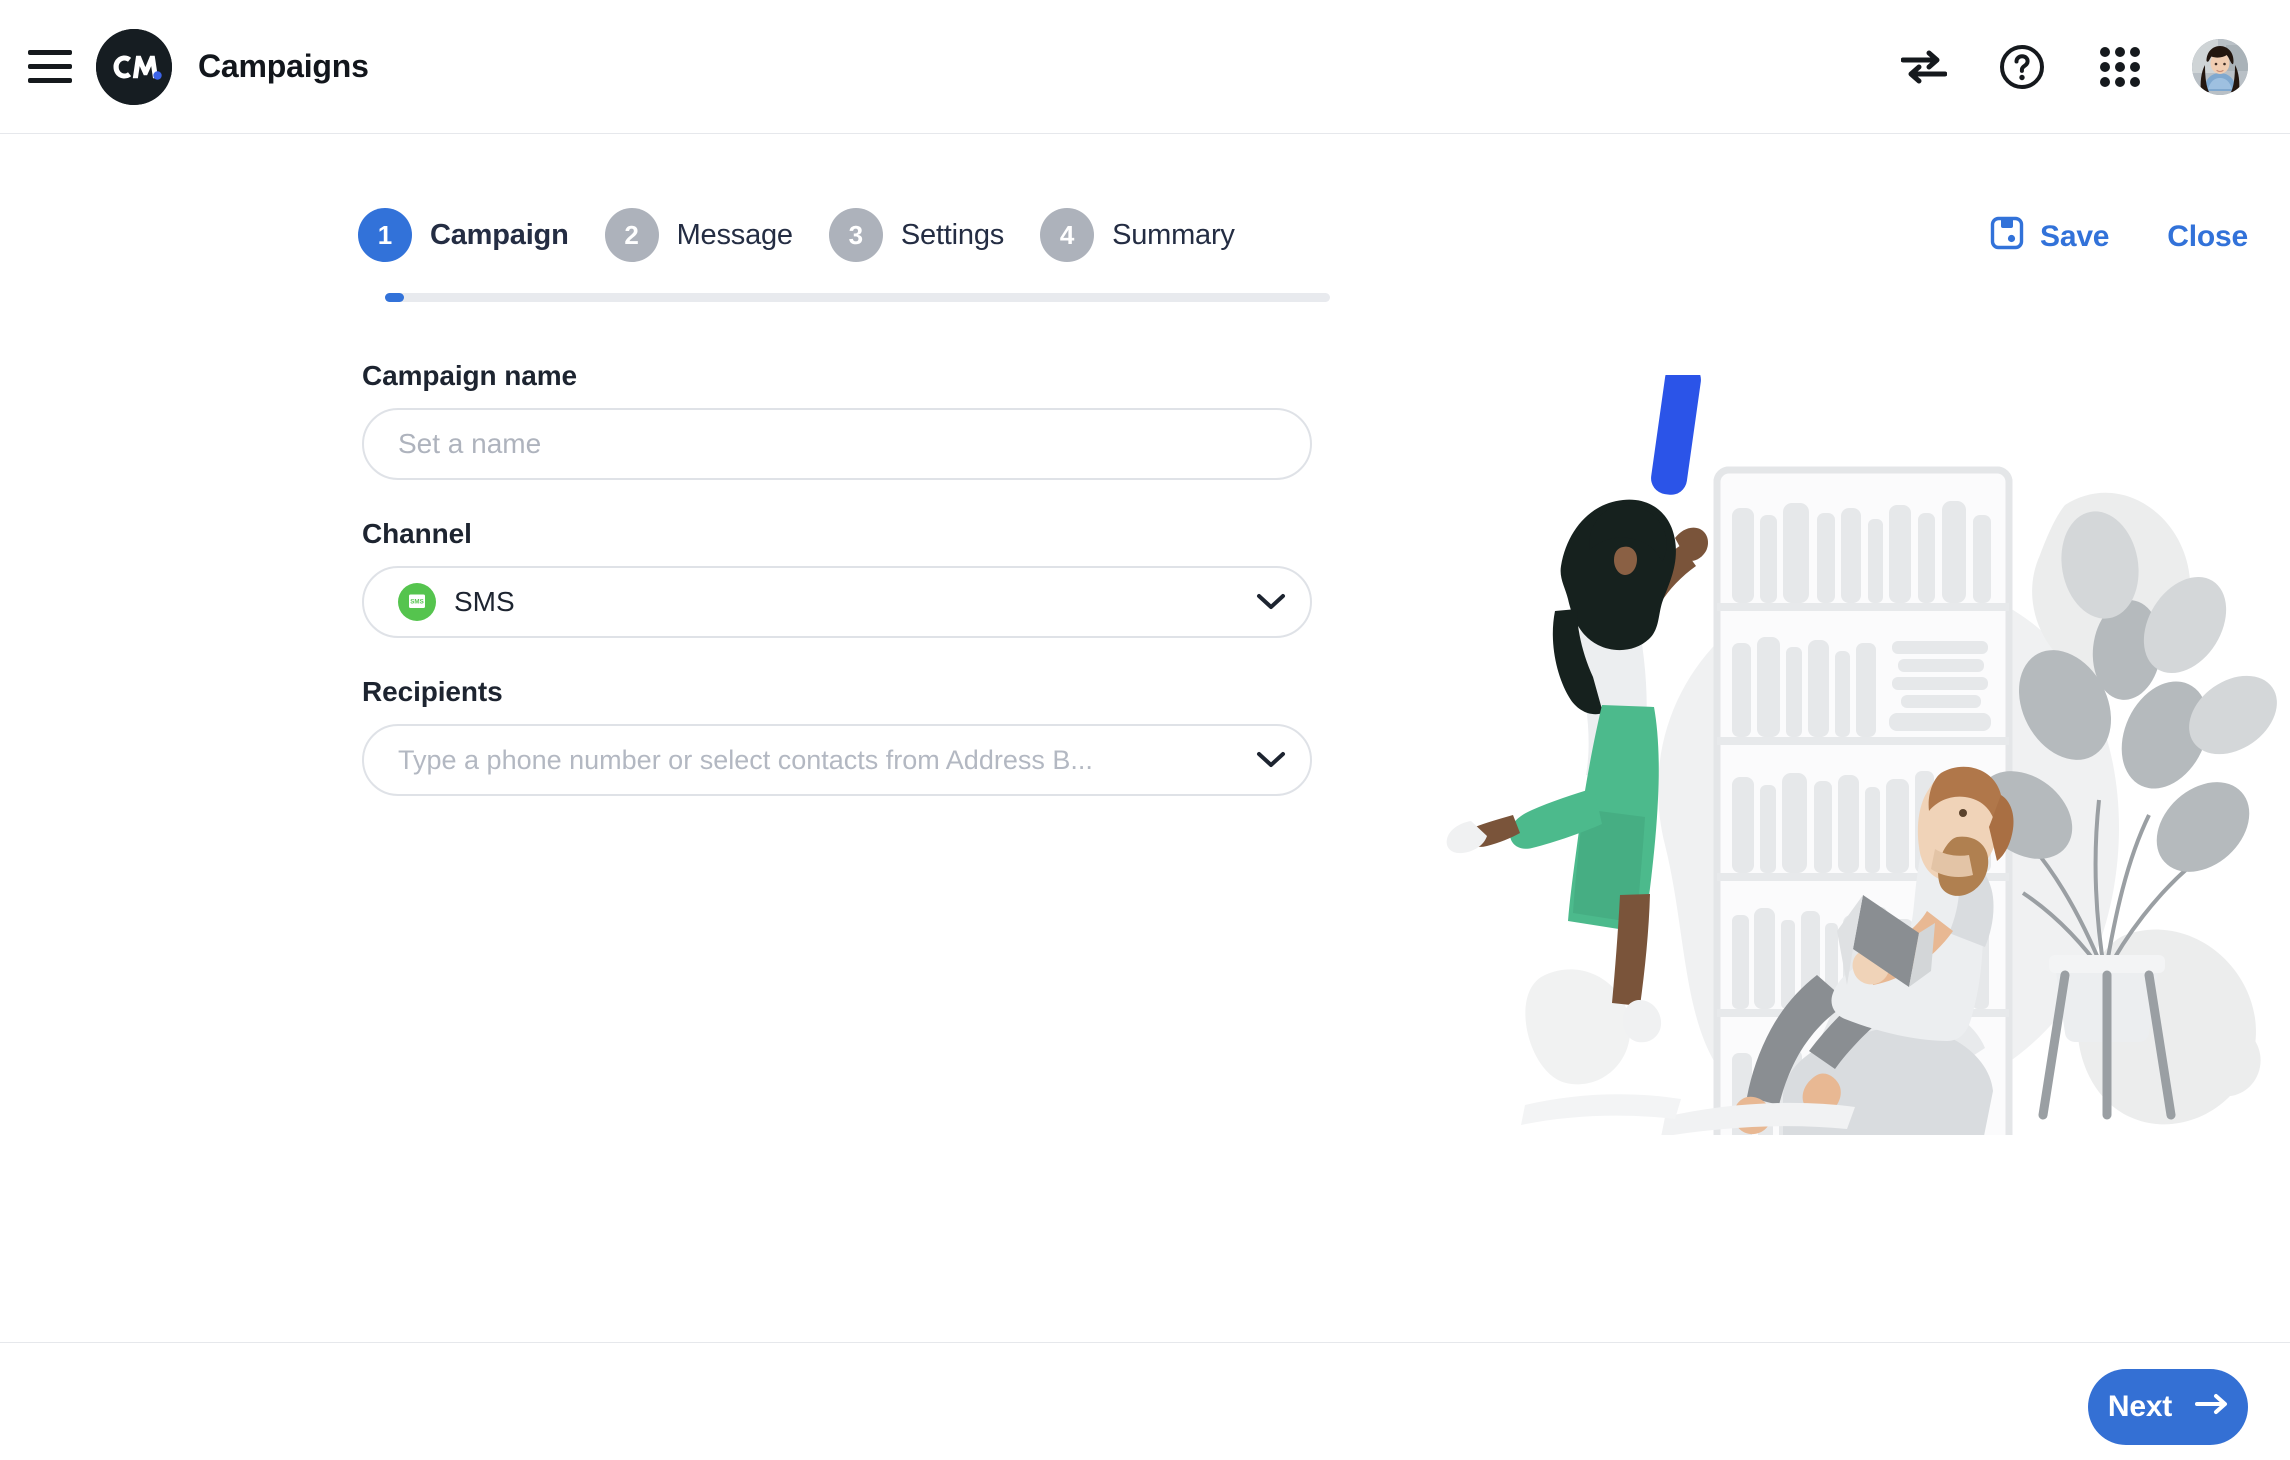  What do you see at coordinates (855, 235) in the screenshot?
I see `step-number-badge: 3` at bounding box center [855, 235].